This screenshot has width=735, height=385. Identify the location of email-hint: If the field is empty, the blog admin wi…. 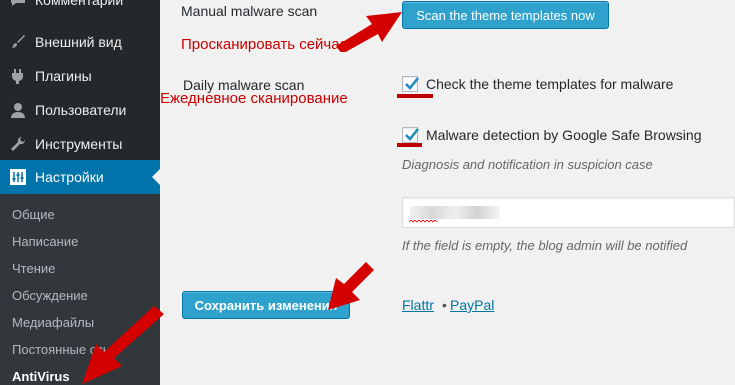
(545, 245).